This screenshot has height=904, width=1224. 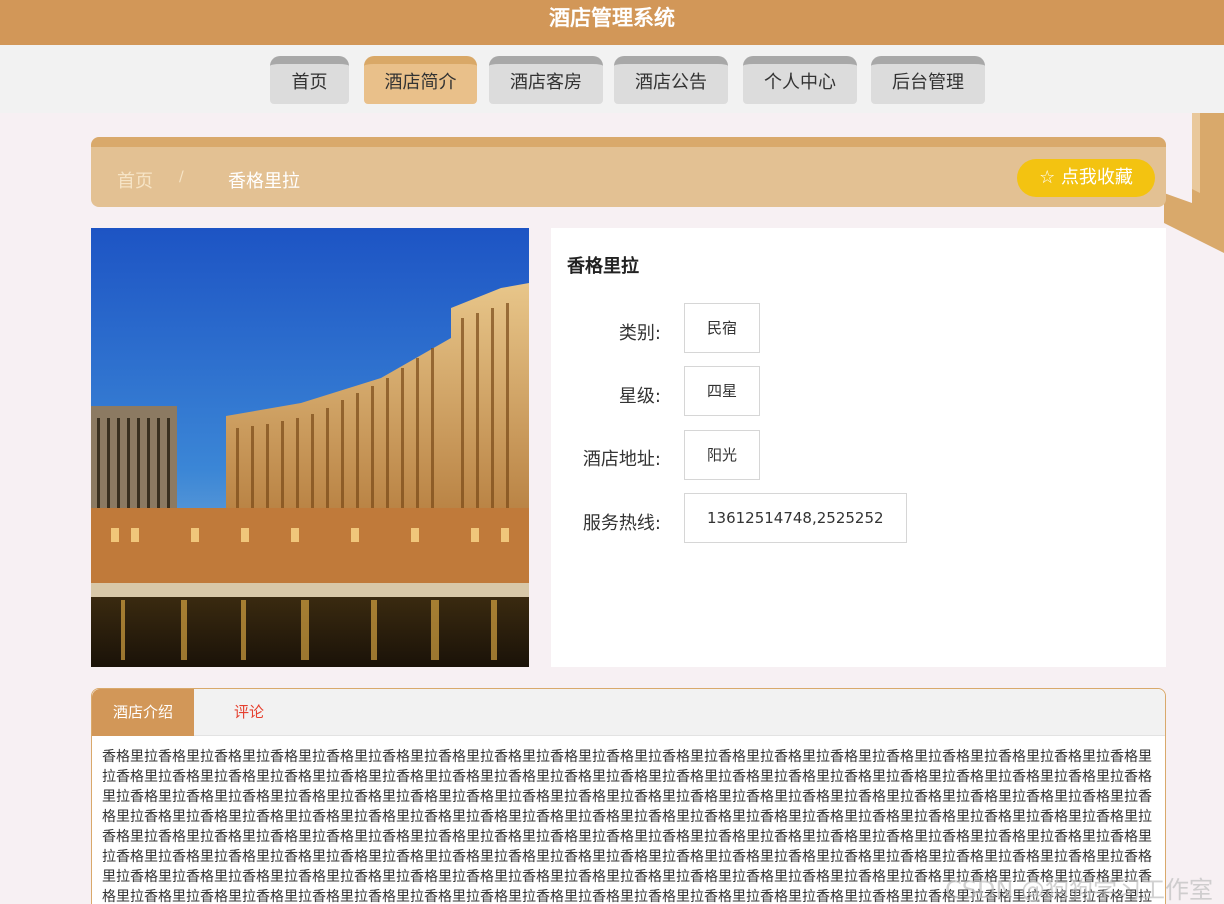 I want to click on star-level-value: 四星, so click(x=722, y=391).